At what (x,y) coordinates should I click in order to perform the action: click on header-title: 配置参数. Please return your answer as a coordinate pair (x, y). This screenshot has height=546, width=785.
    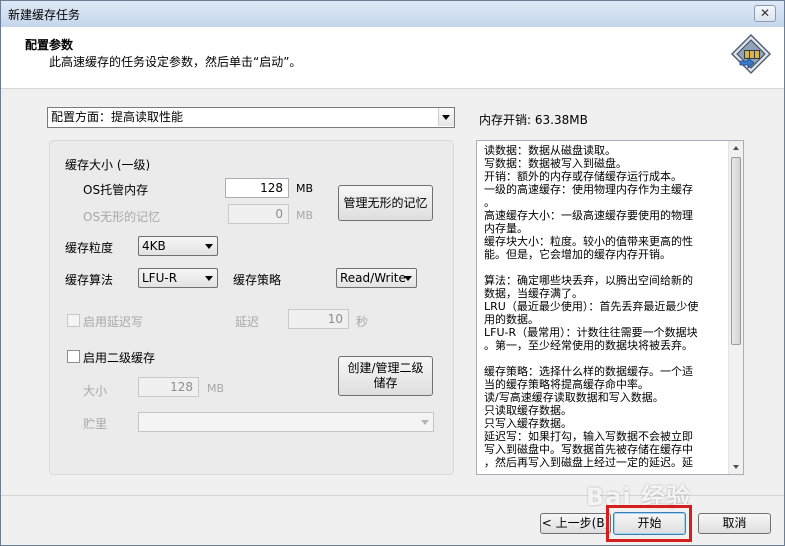
    Looking at the image, I should click on (49, 45).